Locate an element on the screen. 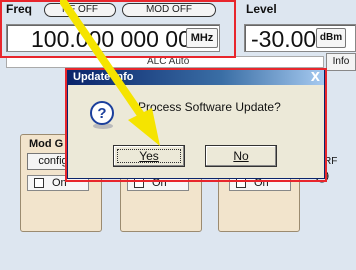  level-label: Level is located at coordinates (261, 9).